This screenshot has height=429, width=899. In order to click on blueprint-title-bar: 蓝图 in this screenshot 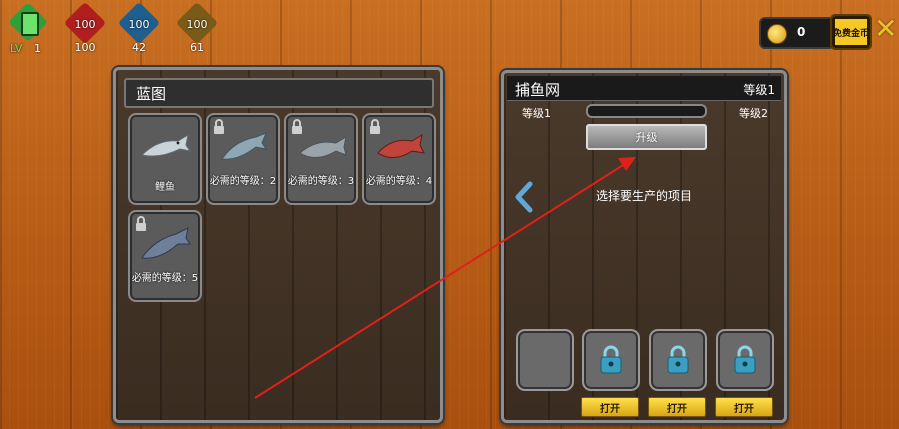, I will do `click(279, 93)`.